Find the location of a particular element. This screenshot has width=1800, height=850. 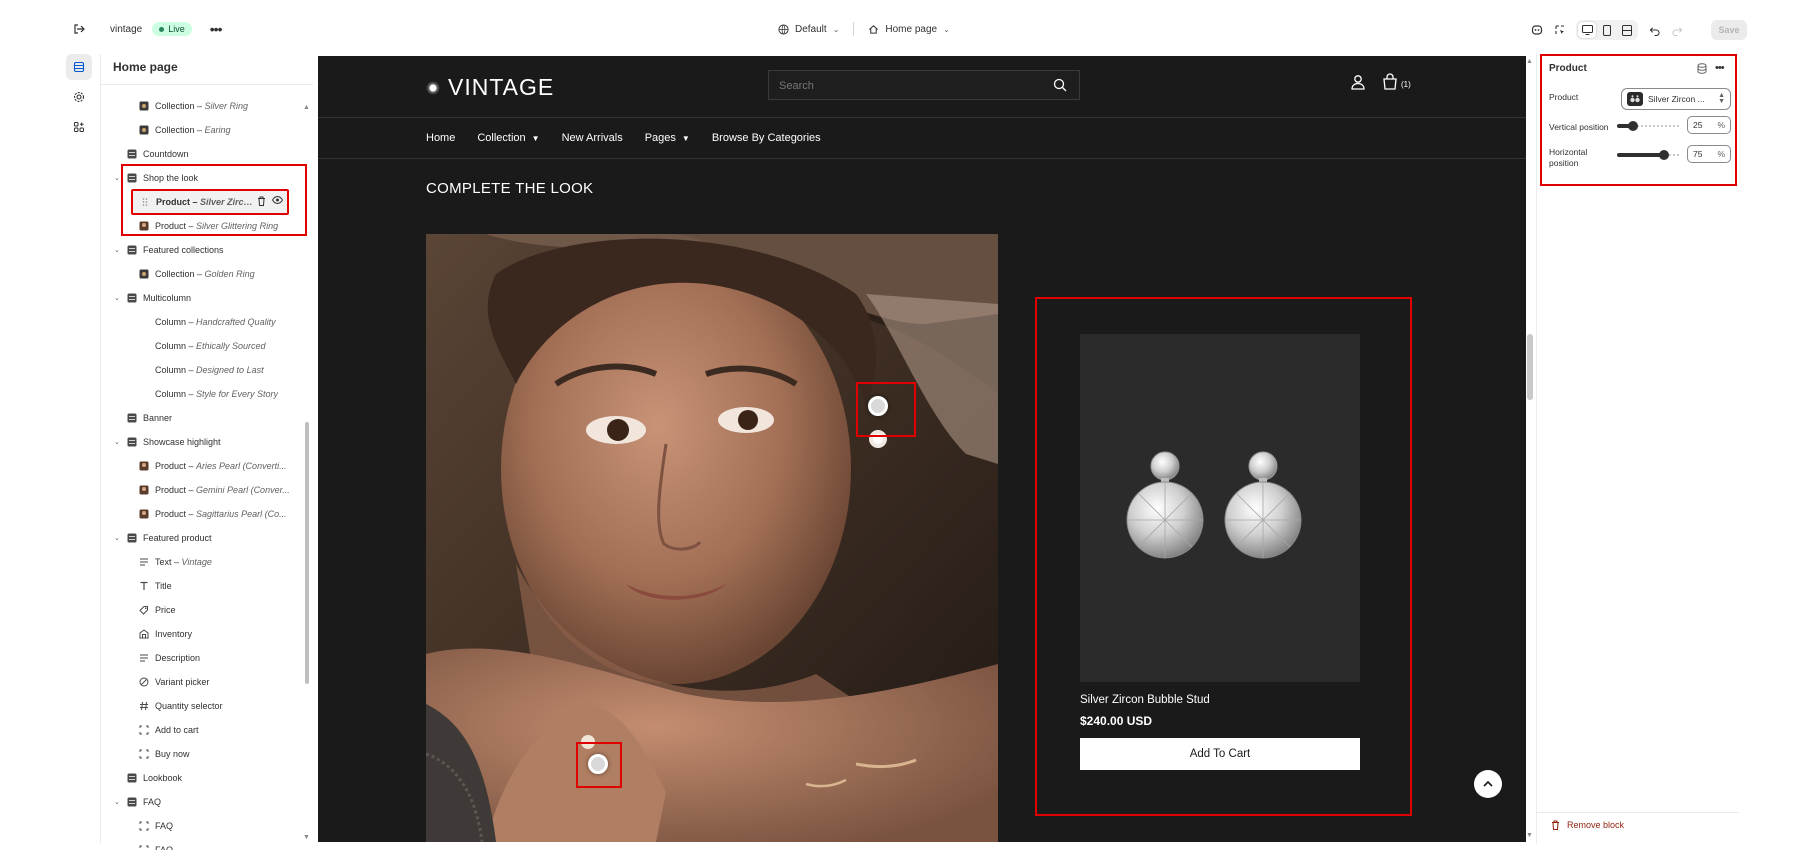

vertical-position-slider is located at coordinates (1648, 126).